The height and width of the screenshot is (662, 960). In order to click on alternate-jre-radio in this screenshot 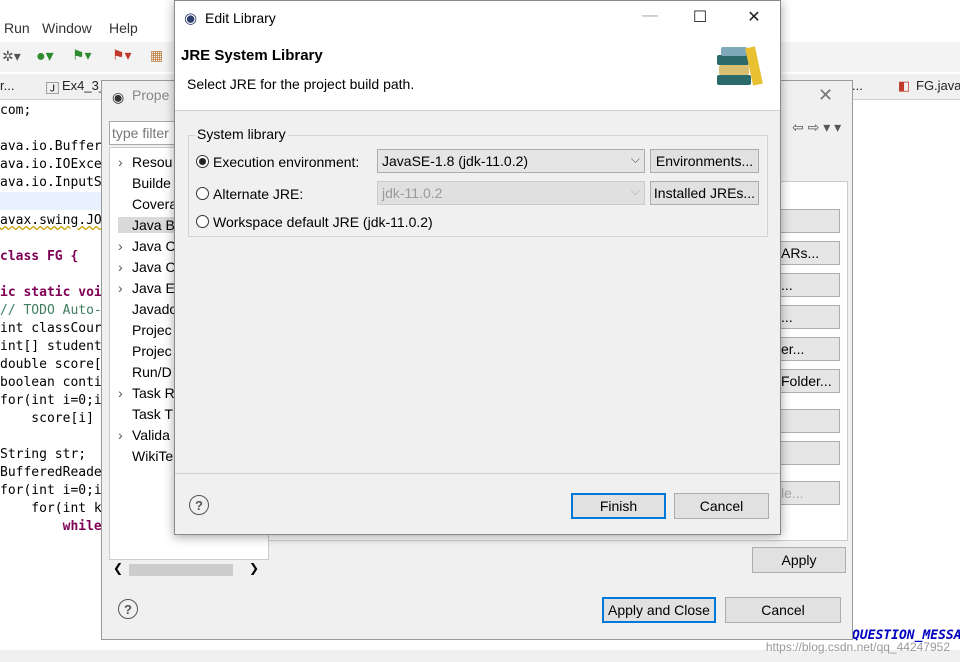, I will do `click(202, 193)`.